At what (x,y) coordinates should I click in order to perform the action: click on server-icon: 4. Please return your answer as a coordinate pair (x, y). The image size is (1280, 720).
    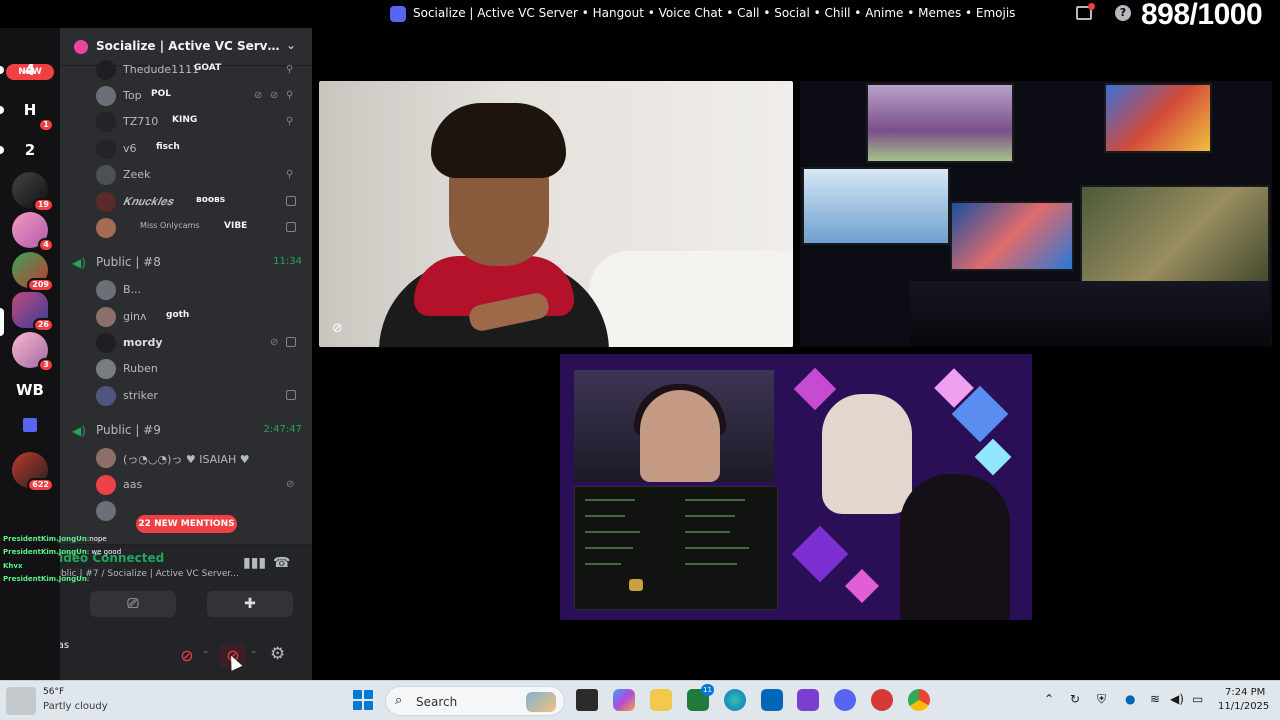
    Looking at the image, I should click on (33, 232).